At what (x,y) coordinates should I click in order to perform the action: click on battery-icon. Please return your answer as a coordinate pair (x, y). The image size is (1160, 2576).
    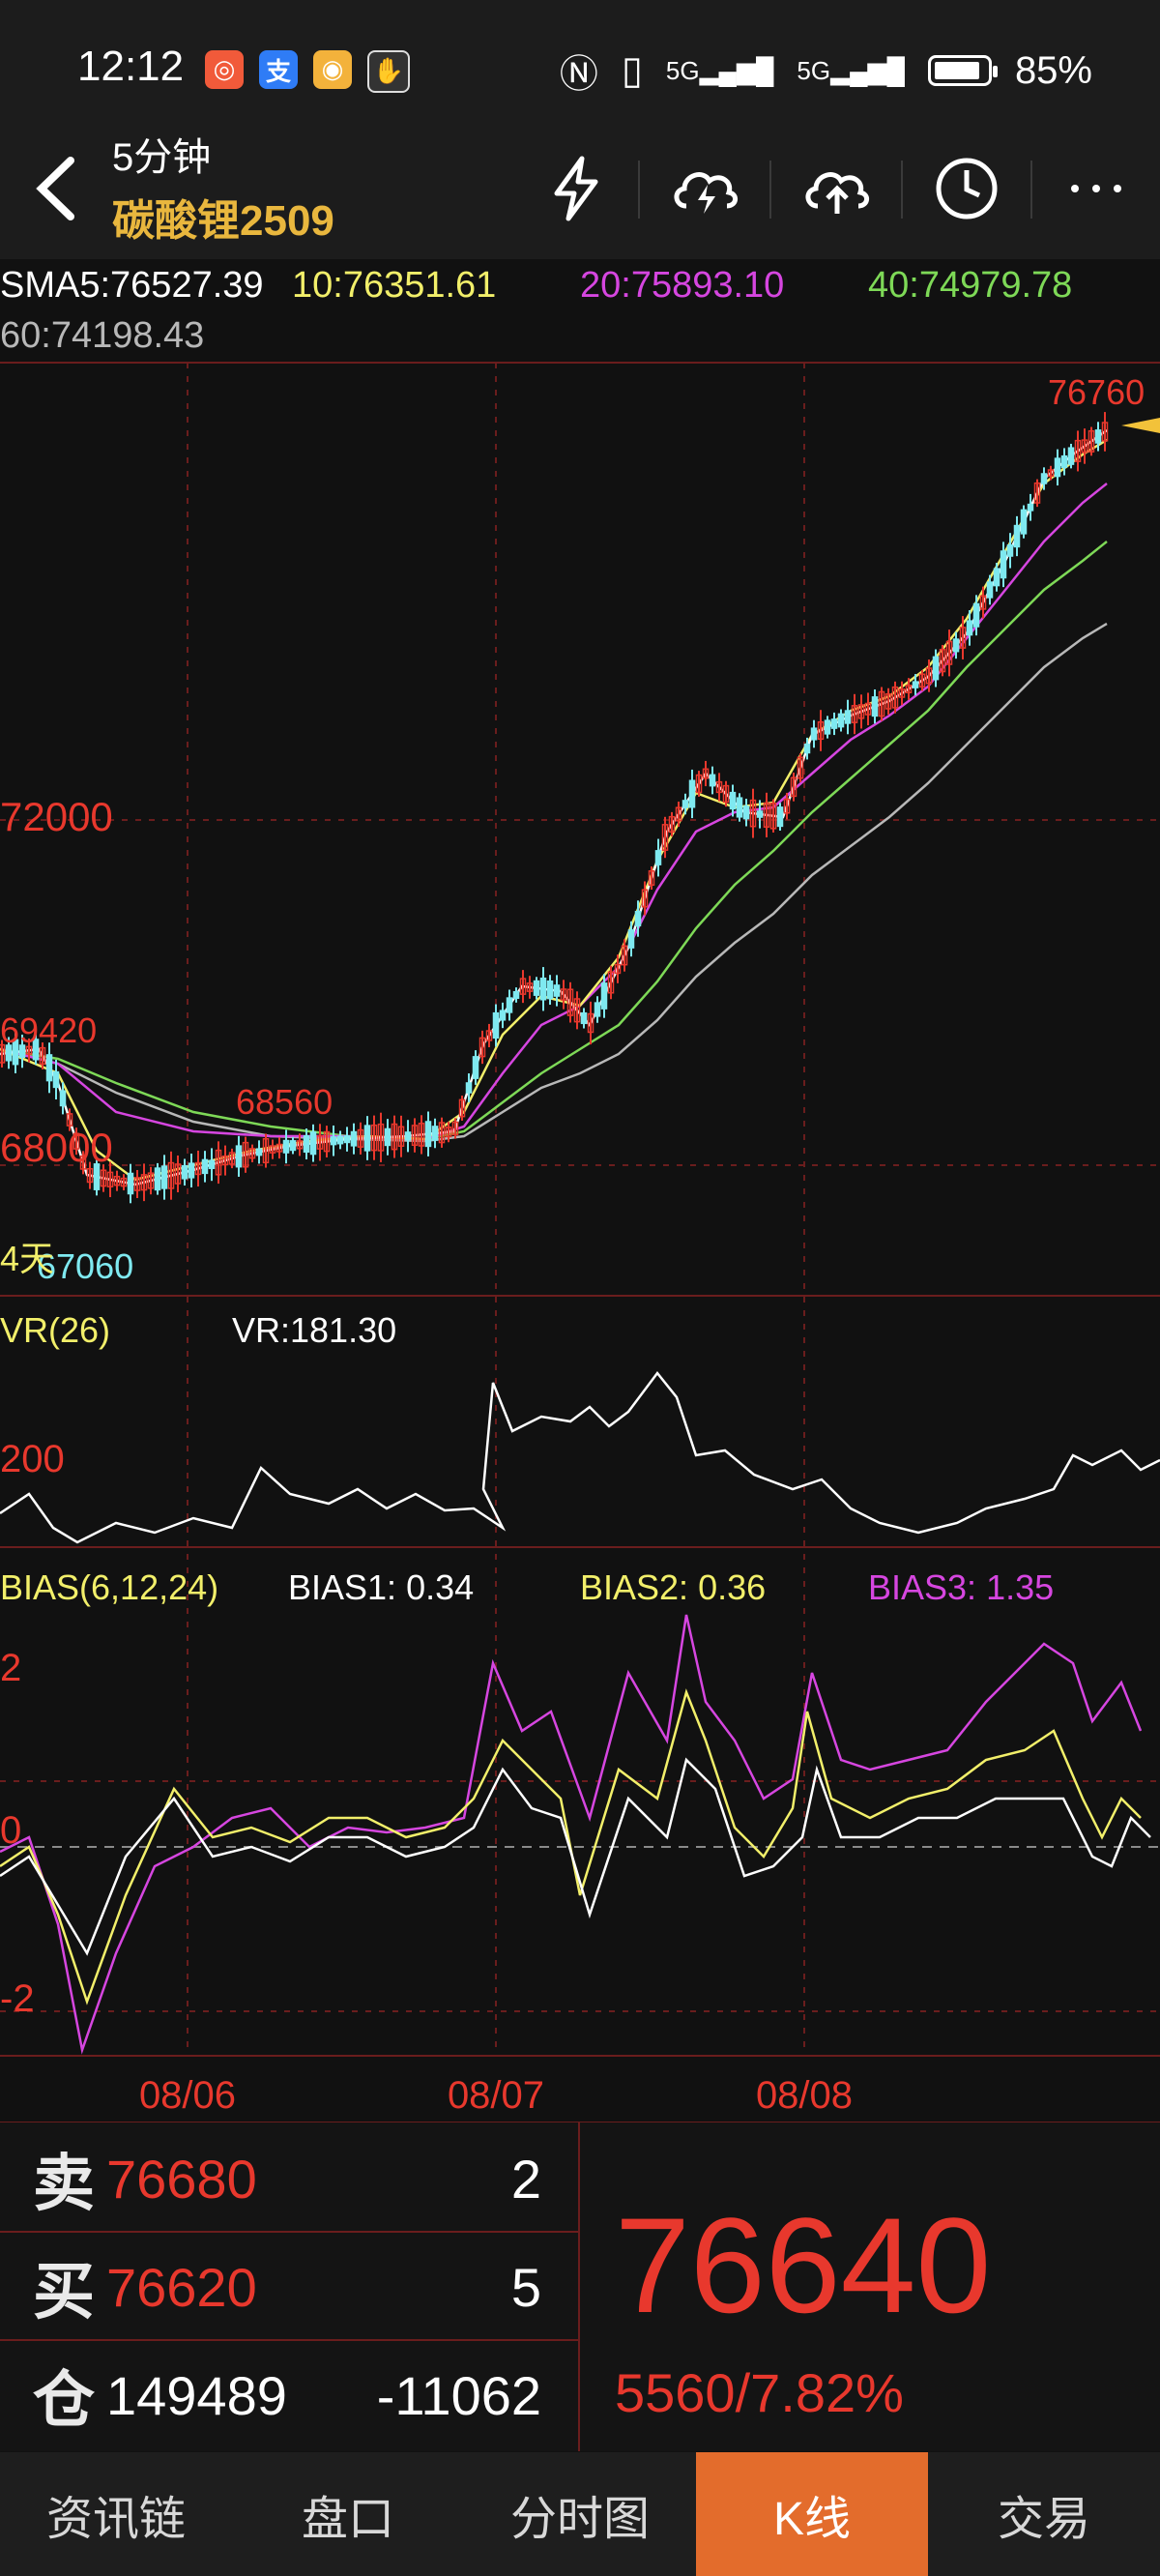
    Looking at the image, I should click on (962, 70).